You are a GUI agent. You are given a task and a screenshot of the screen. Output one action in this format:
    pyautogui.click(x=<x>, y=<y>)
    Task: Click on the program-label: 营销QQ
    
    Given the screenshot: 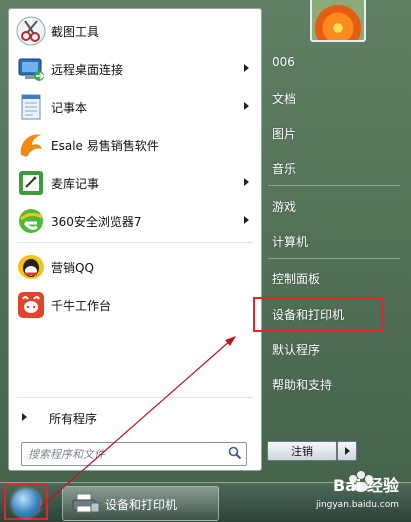 What is the action you would take?
    pyautogui.click(x=72, y=268)
    